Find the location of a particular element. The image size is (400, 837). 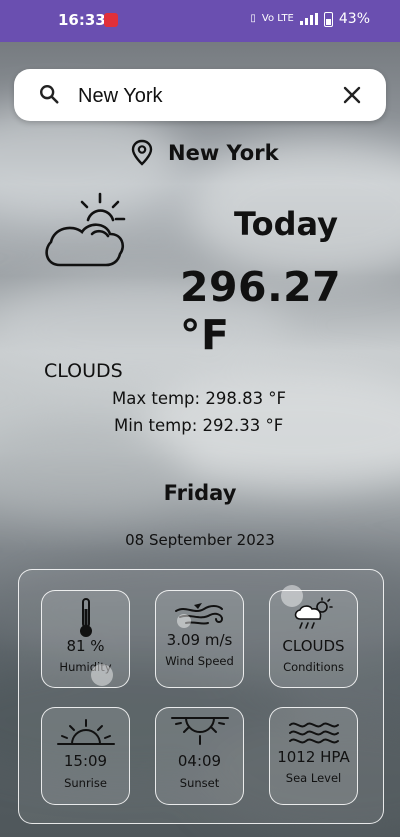

humidity-label: Humidity is located at coordinates (85, 667).